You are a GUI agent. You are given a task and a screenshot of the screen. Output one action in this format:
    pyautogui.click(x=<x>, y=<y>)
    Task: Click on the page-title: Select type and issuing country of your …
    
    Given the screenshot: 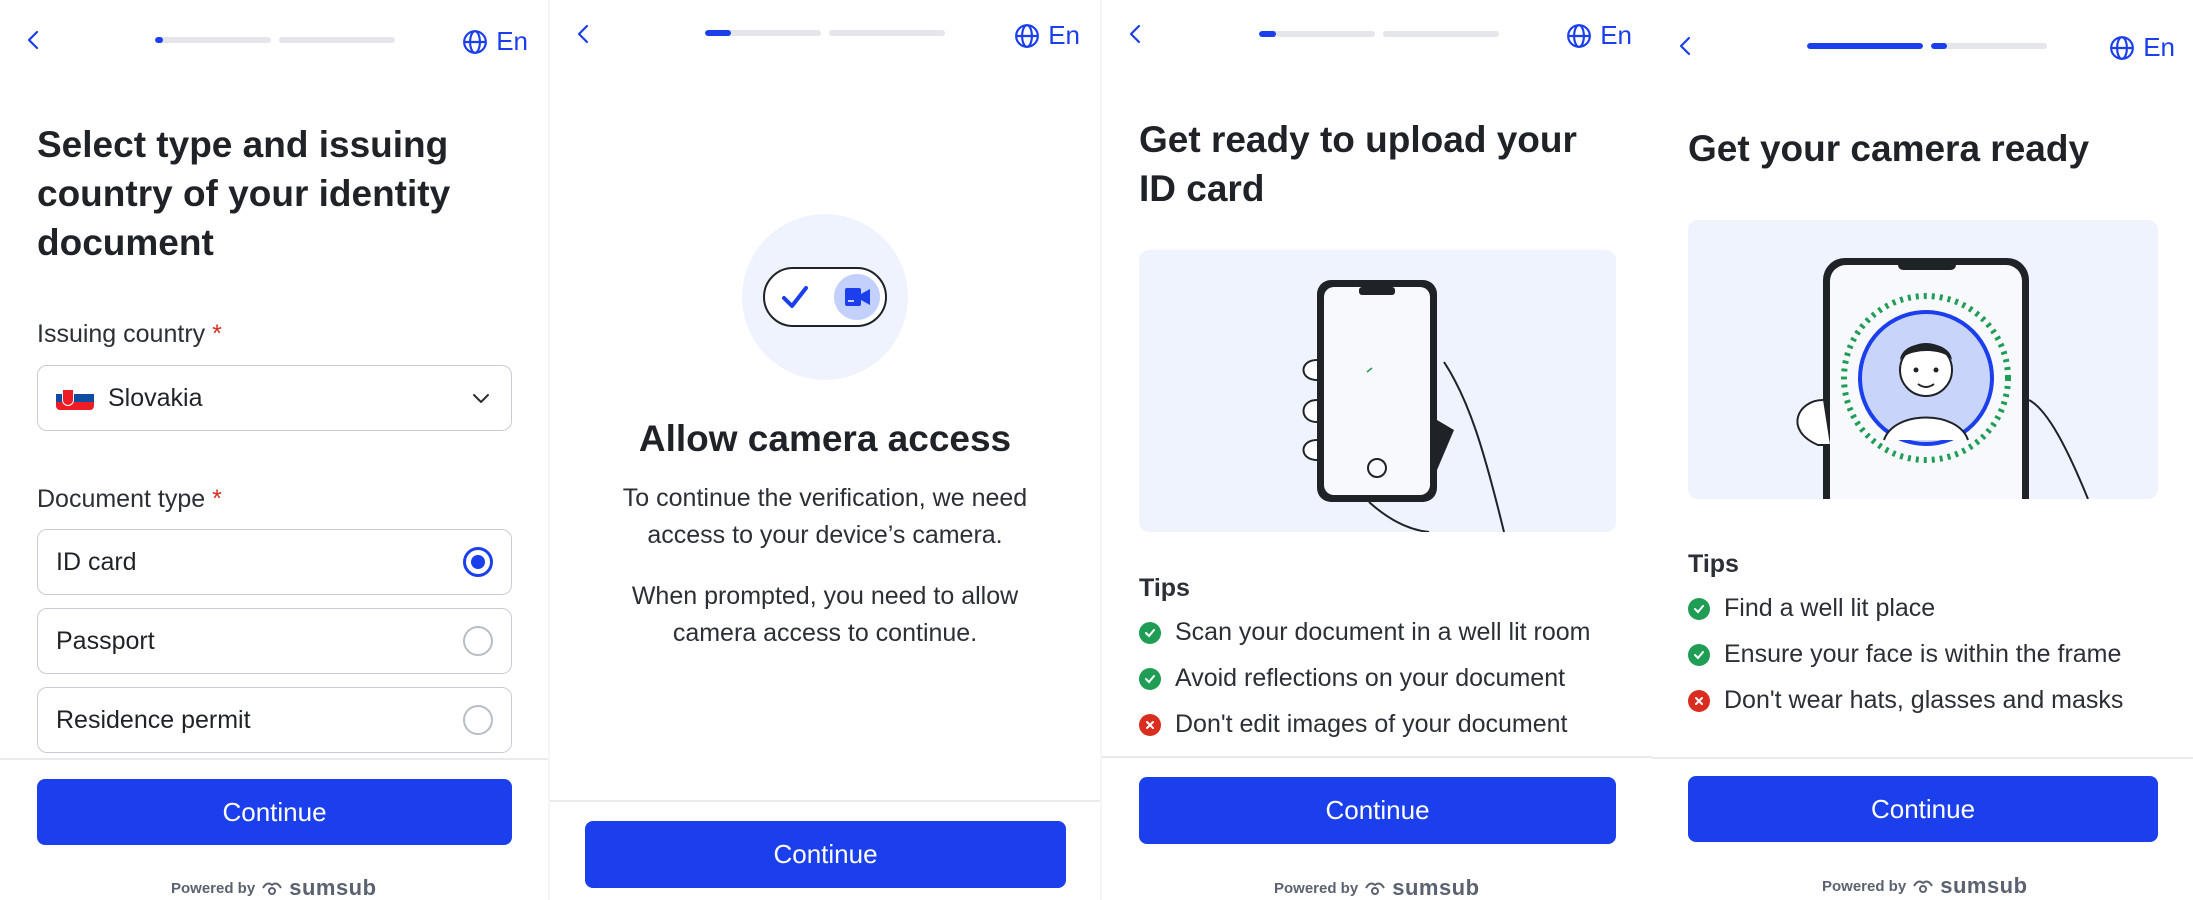 What is the action you would take?
    pyautogui.click(x=244, y=193)
    